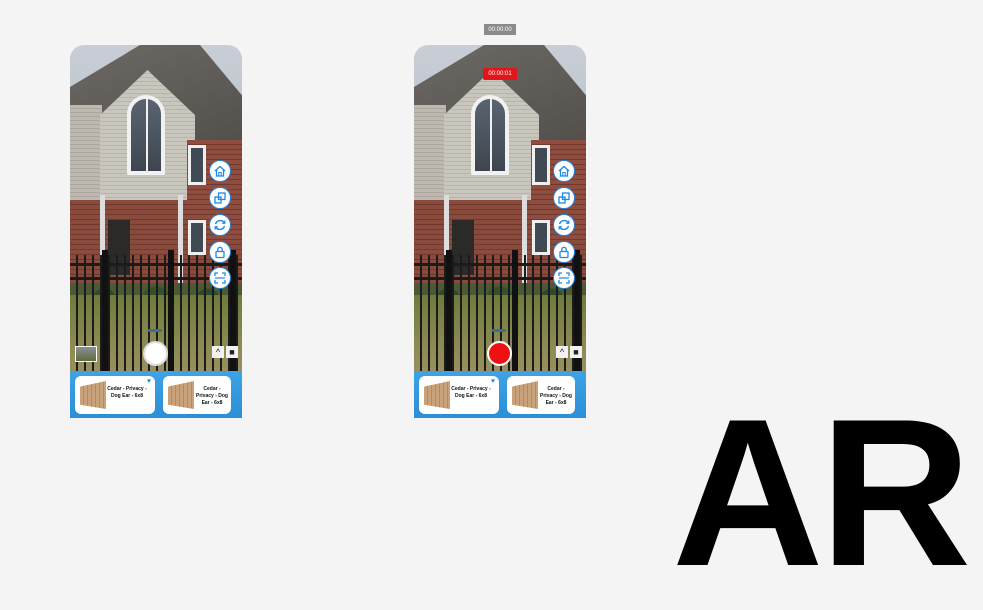 The height and width of the screenshot is (610, 983). I want to click on capture-button, so click(155, 353).